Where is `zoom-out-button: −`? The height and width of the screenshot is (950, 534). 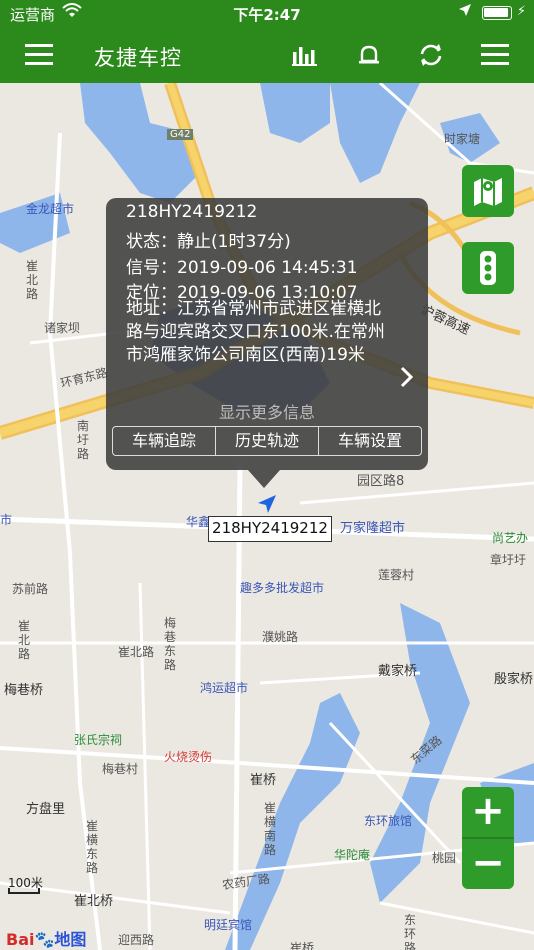
zoom-out-button: − is located at coordinates (488, 864).